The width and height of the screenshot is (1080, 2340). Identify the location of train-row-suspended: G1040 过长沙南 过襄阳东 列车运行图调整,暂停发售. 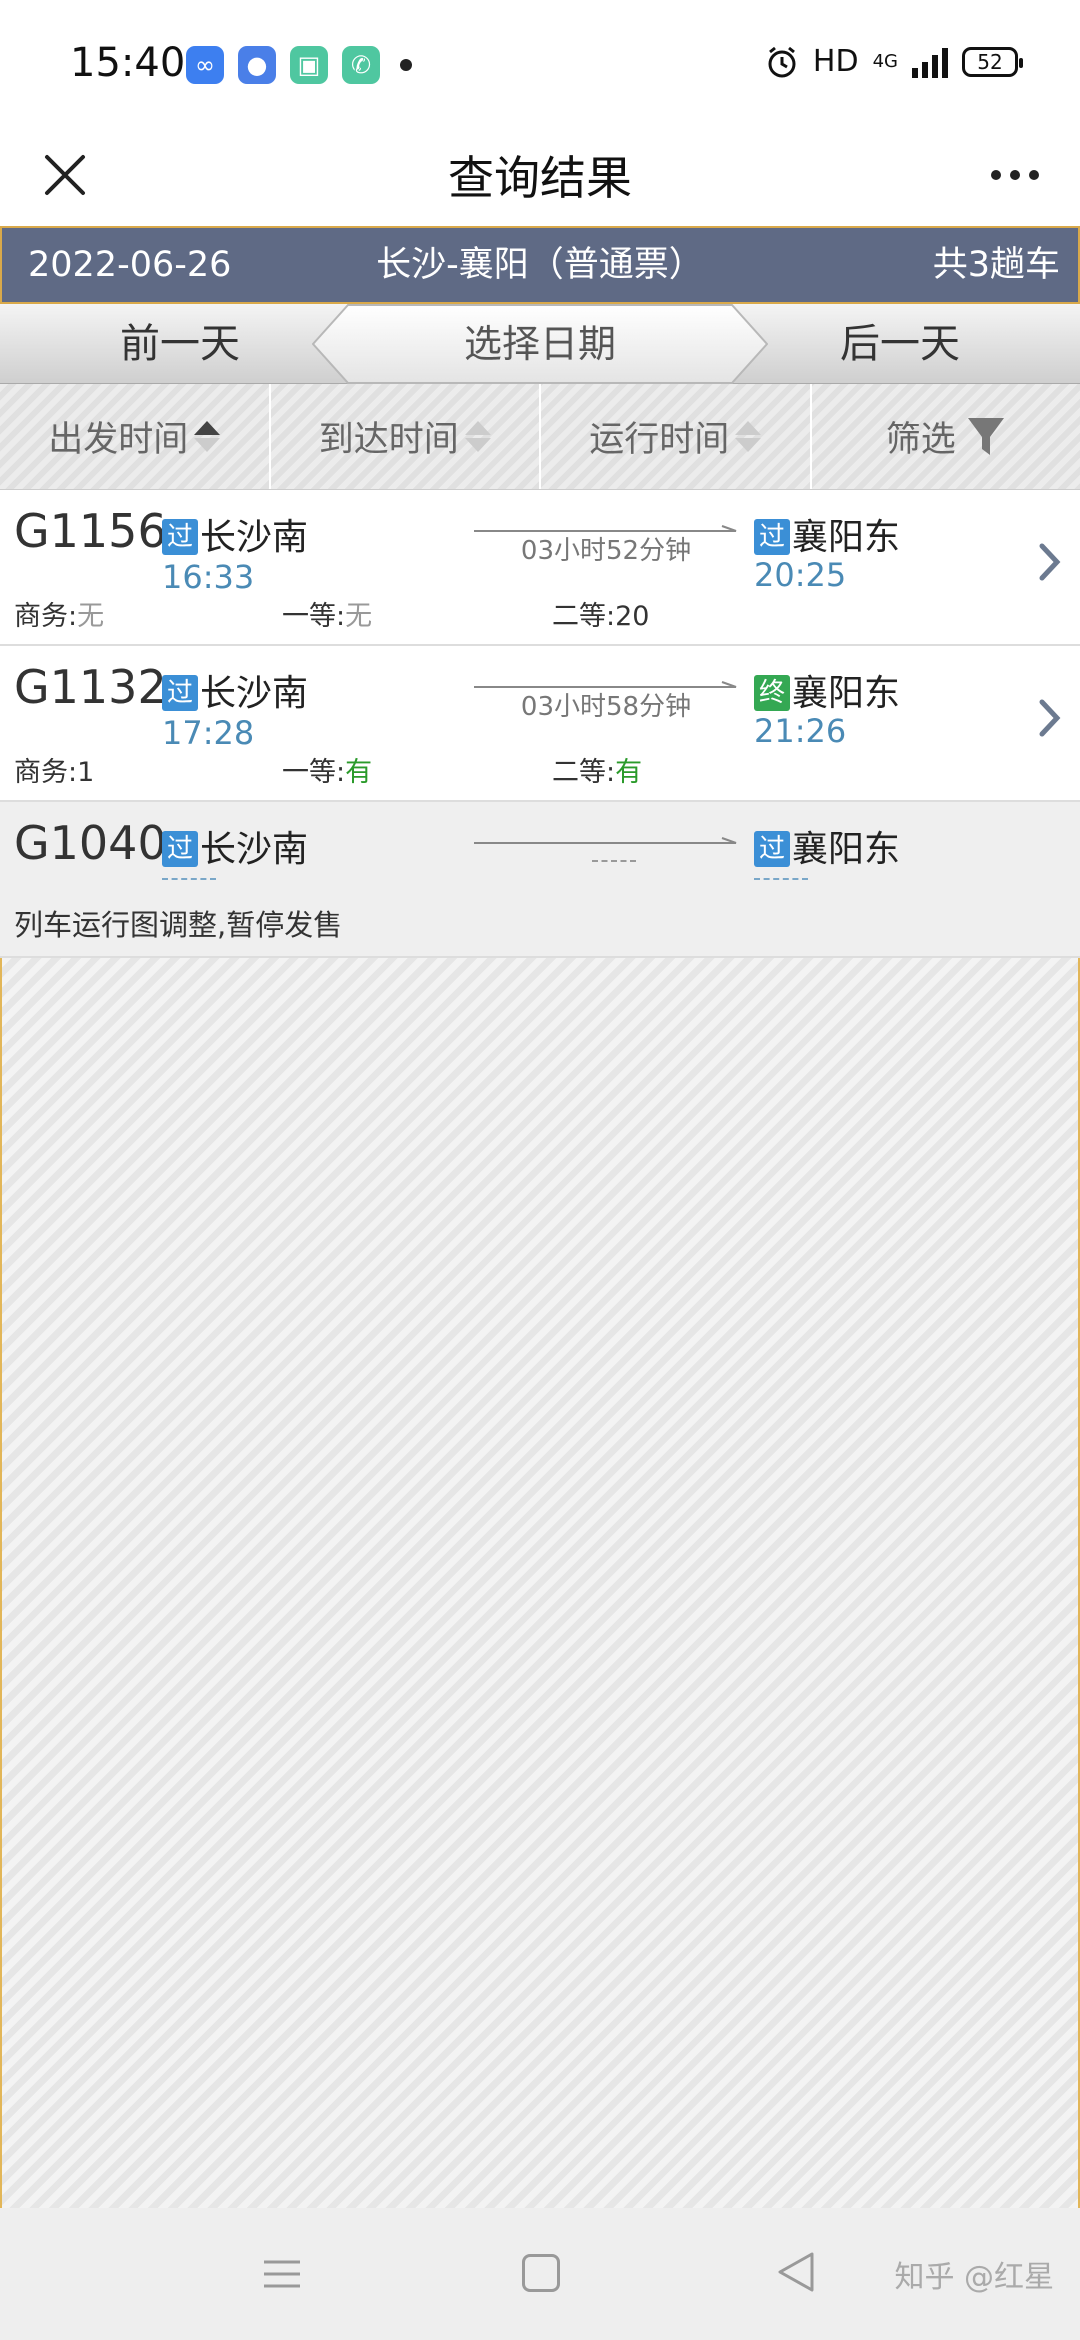
(540, 880).